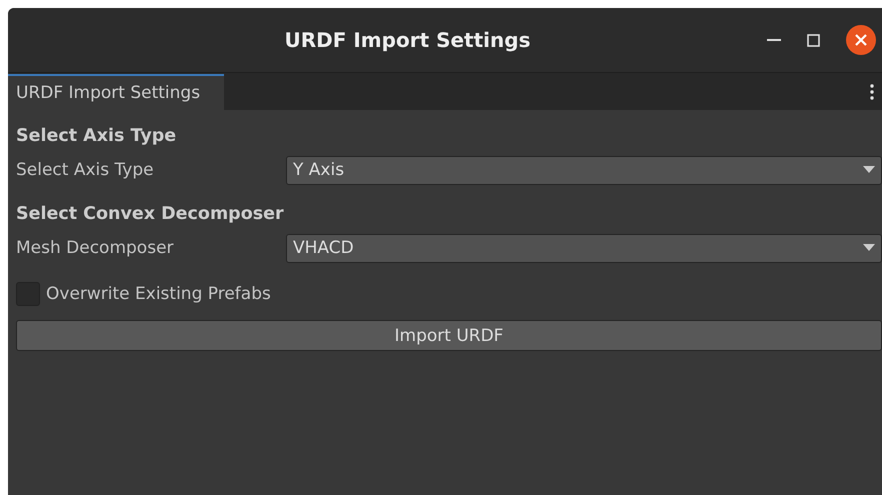 Image resolution: width=882 pixels, height=495 pixels. I want to click on import-button: Import URDF, so click(449, 335).